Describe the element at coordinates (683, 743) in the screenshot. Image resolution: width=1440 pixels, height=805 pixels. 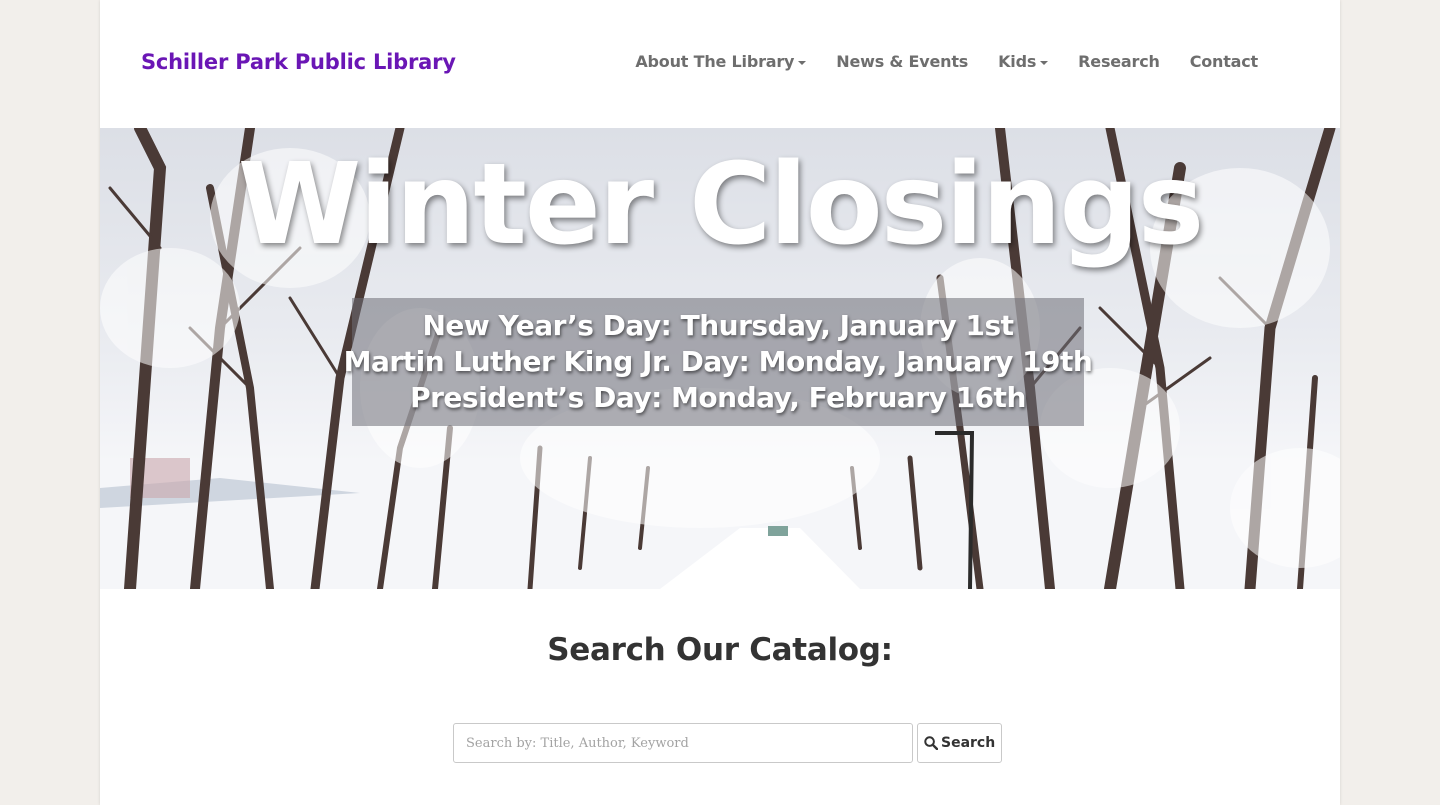
I see `catalog-search-input` at that location.